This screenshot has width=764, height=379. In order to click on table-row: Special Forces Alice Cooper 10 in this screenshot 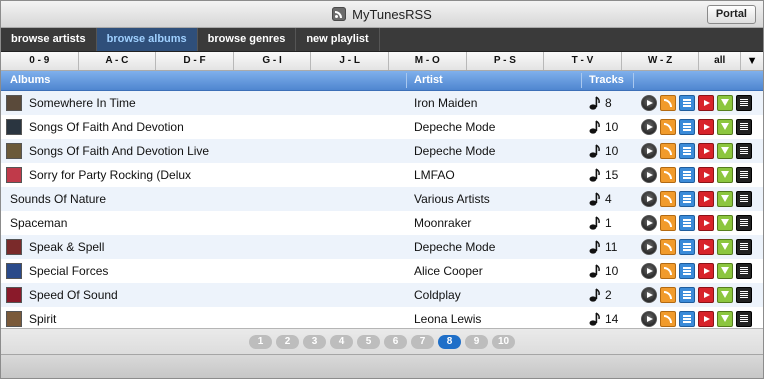, I will do `click(382, 271)`.